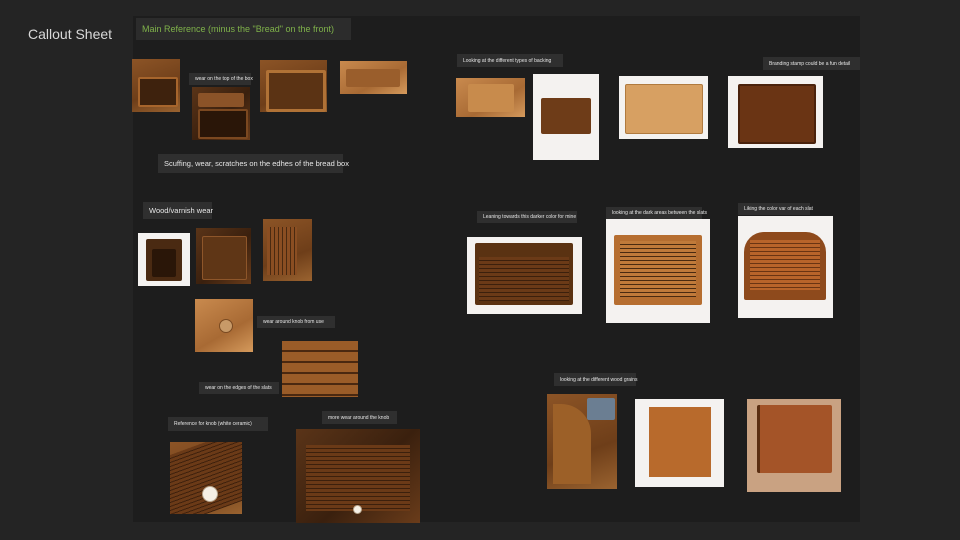  I want to click on dark-roll-top-photo, so click(524, 275).